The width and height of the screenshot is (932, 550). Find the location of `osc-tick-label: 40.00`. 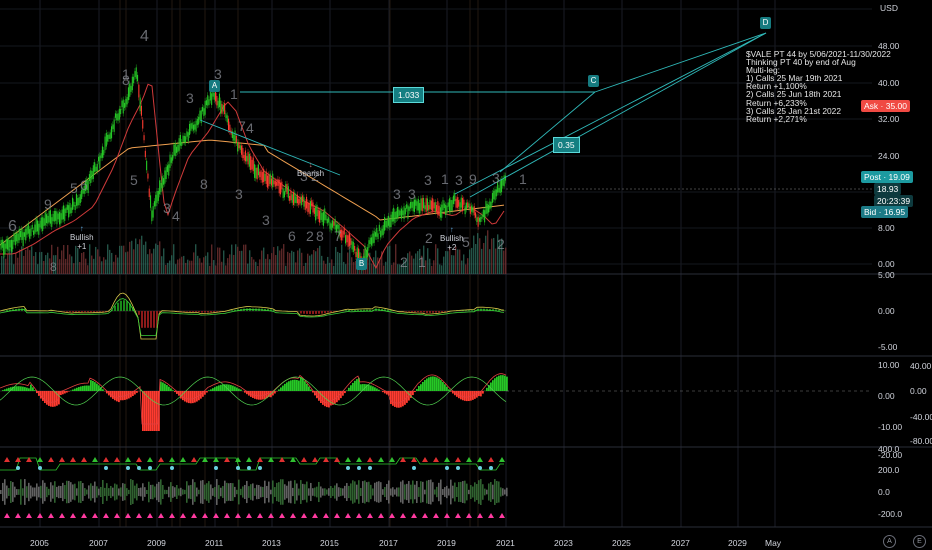

osc-tick-label: 40.00 is located at coordinates (921, 366).